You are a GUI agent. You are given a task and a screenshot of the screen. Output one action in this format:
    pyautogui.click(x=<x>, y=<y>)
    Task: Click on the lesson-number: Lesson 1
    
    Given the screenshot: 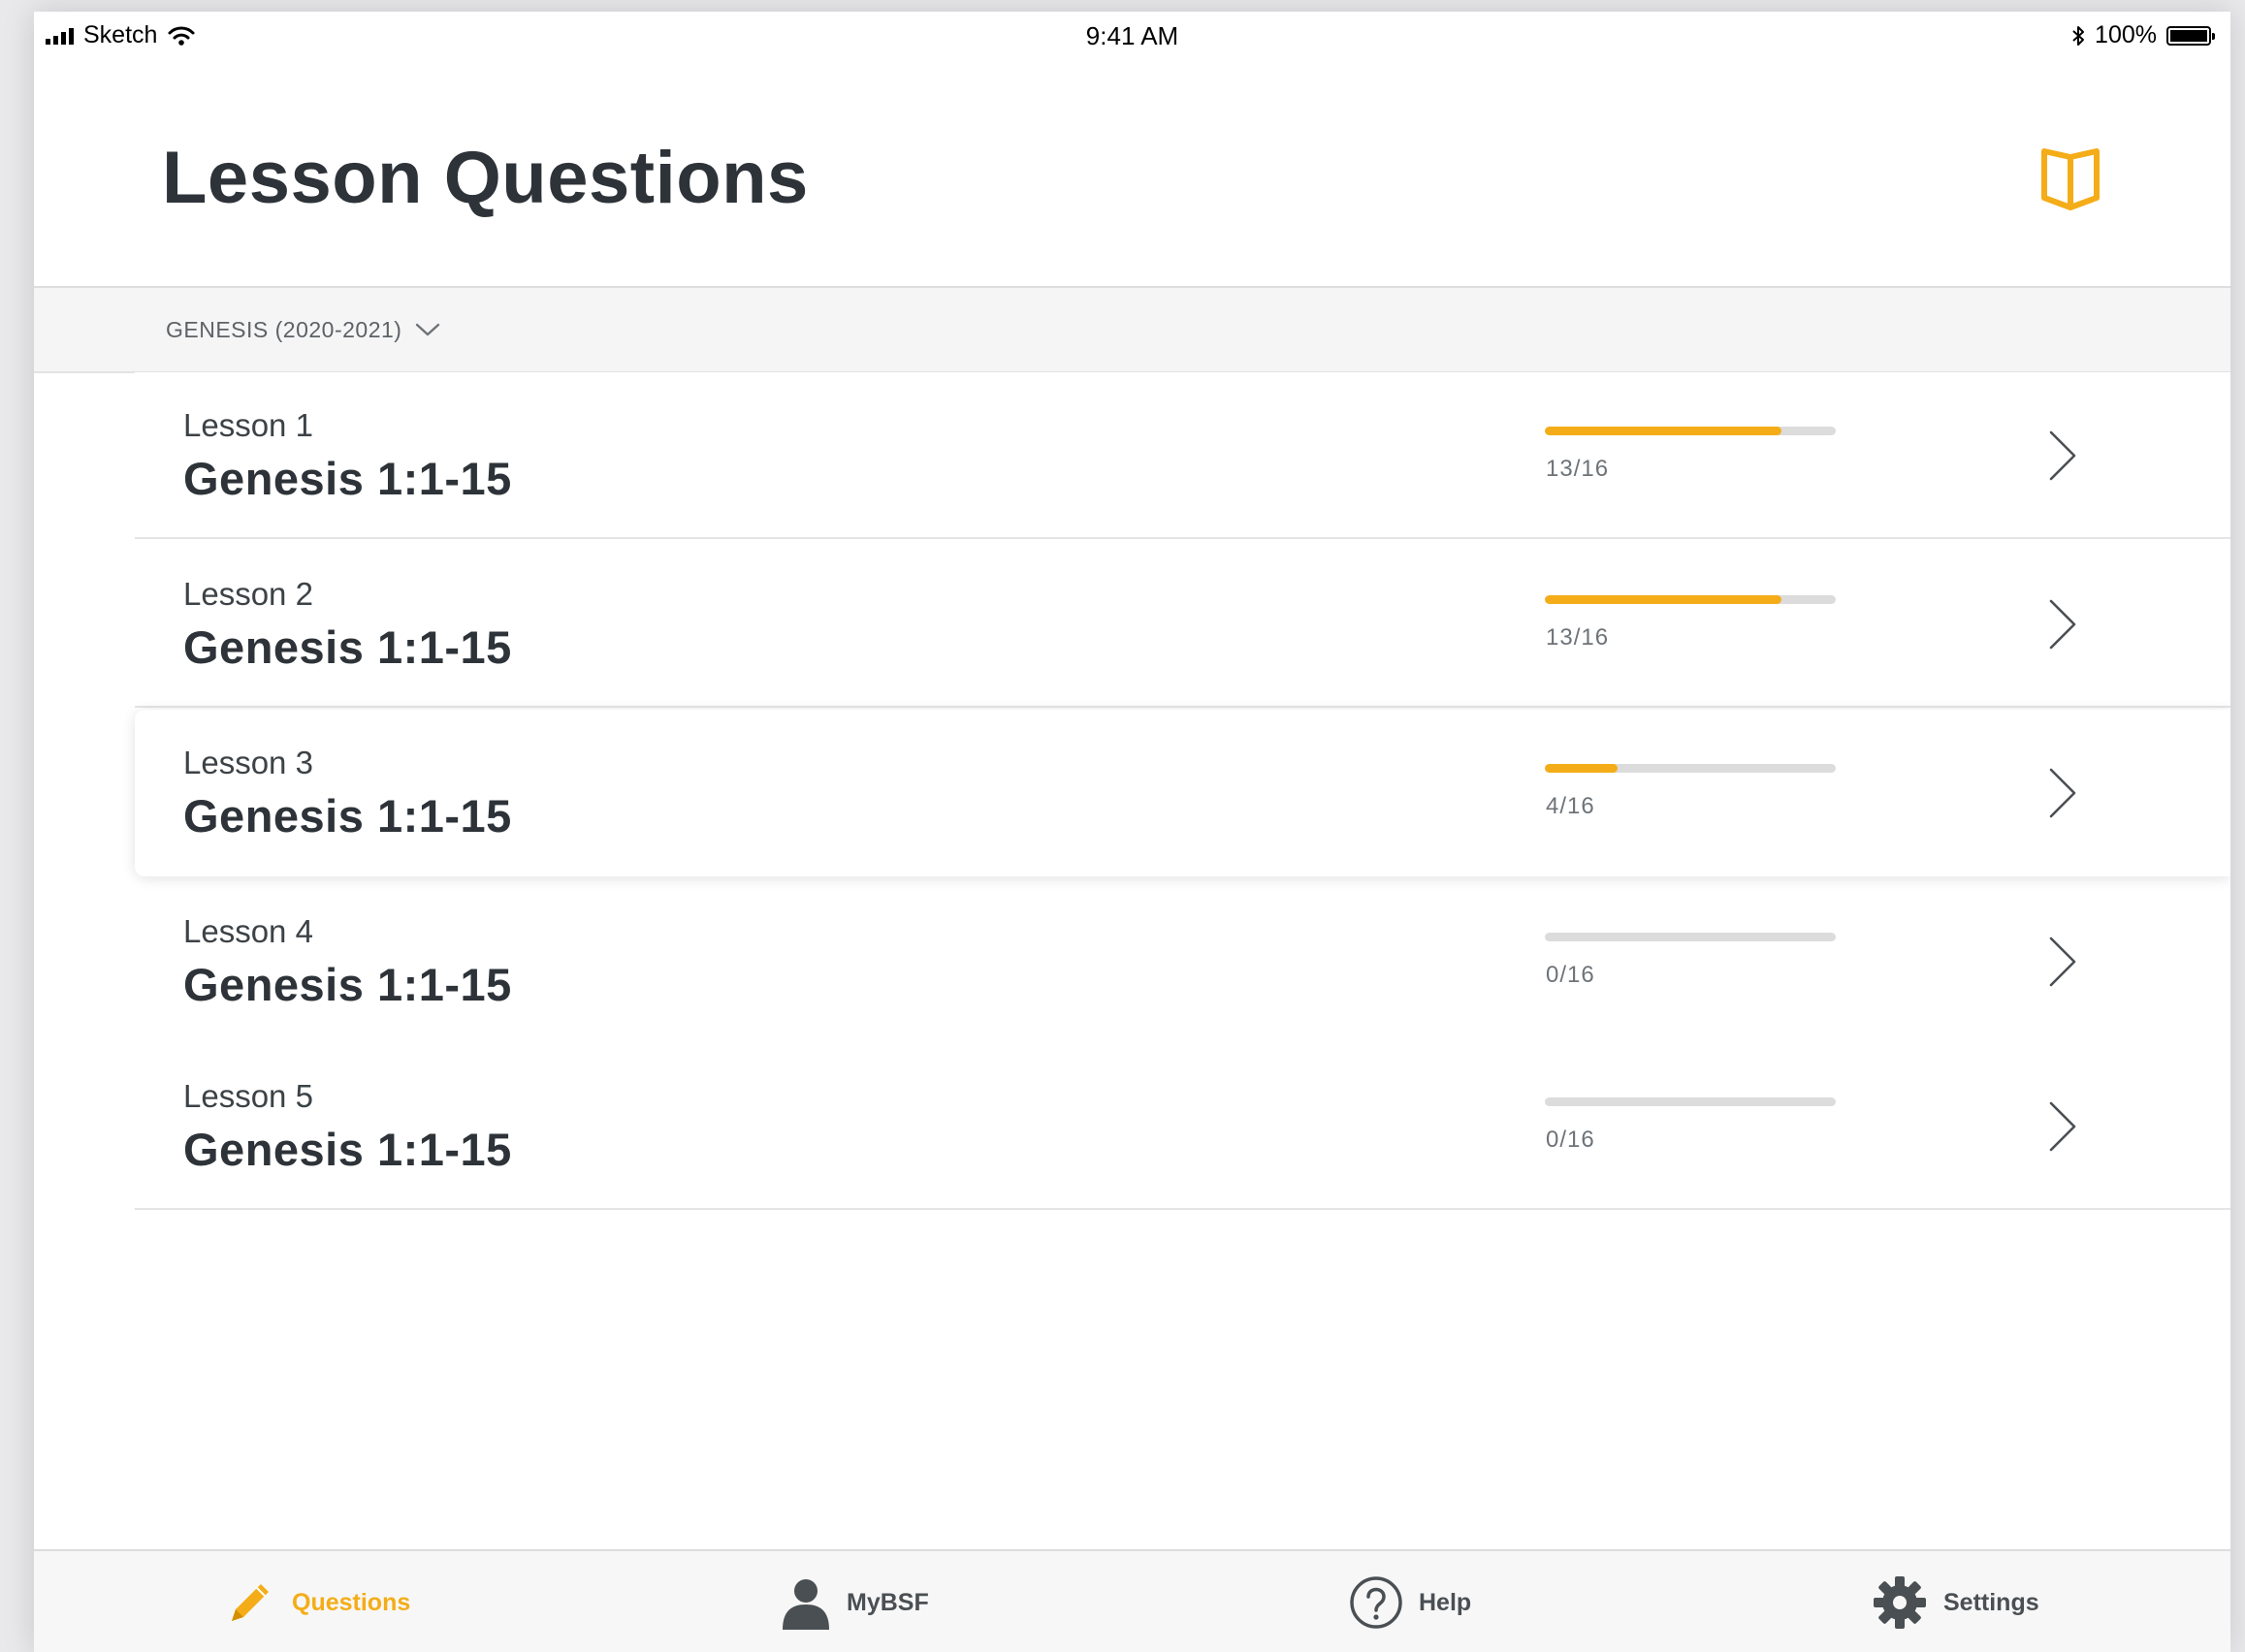 What is the action you would take?
    pyautogui.click(x=248, y=425)
    